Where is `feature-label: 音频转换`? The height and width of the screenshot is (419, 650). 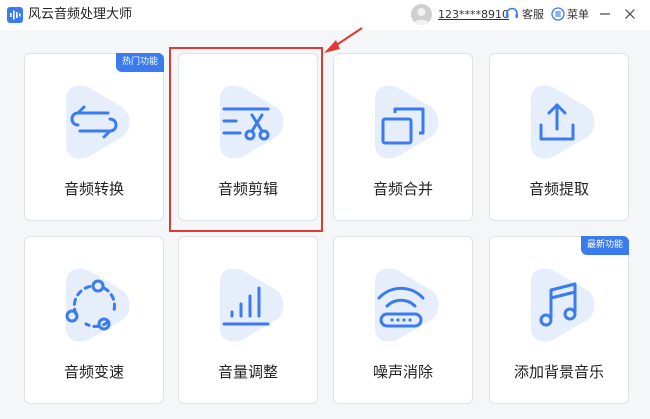
feature-label: 音频转换 is located at coordinates (93, 189).